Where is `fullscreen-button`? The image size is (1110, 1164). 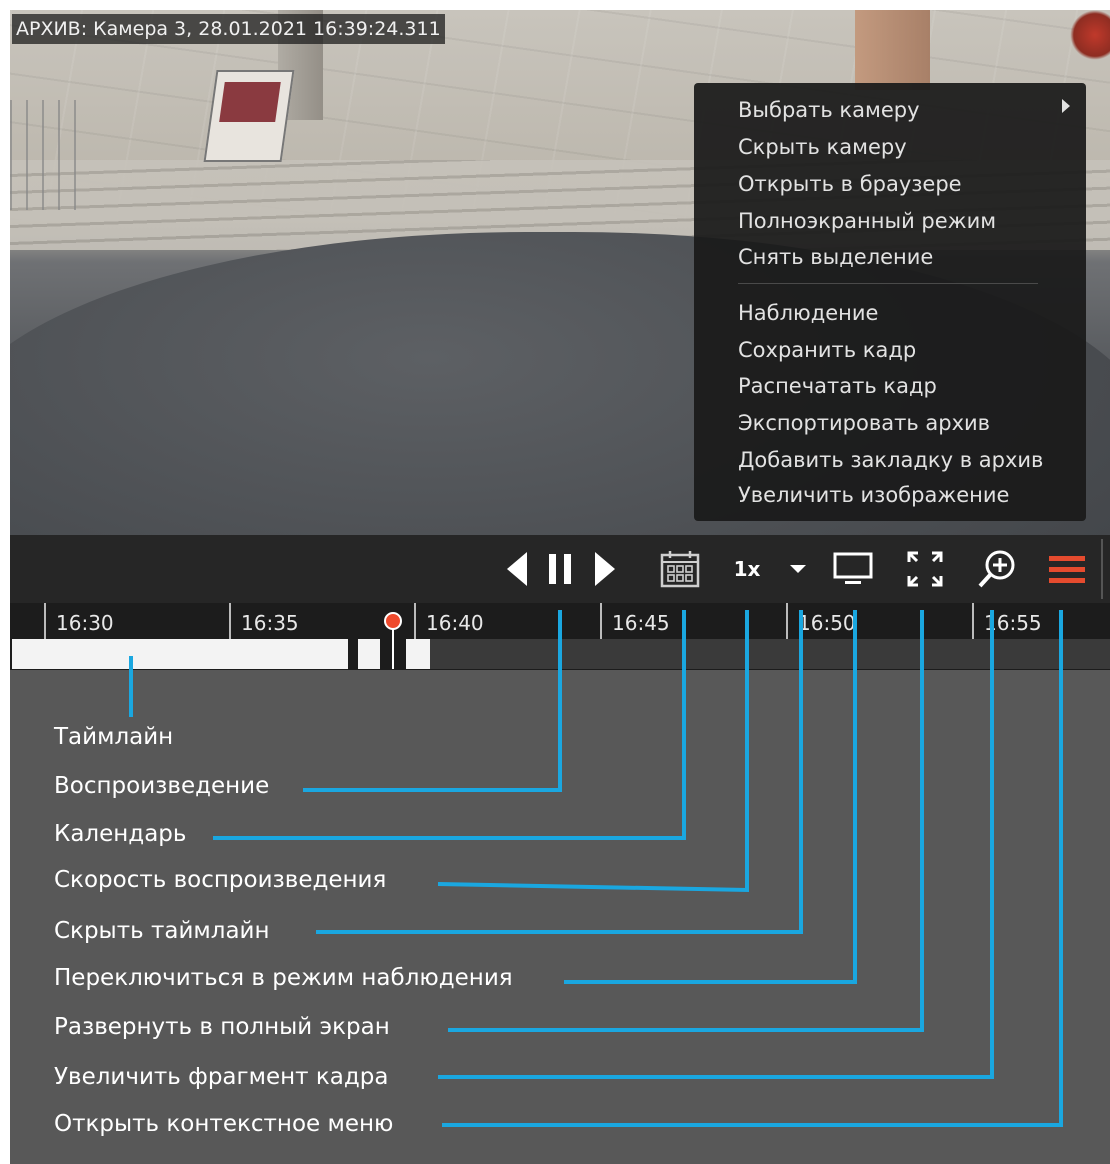
fullscreen-button is located at coordinates (925, 569).